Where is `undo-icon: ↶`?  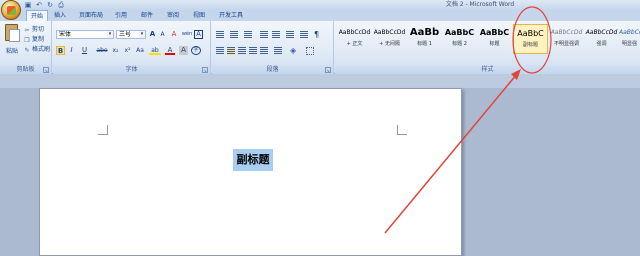
undo-icon: ↶ is located at coordinates (39, 5).